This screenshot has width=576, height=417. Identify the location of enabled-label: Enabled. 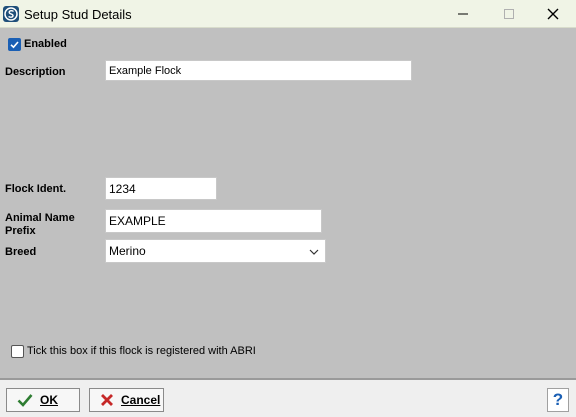
(45, 44).